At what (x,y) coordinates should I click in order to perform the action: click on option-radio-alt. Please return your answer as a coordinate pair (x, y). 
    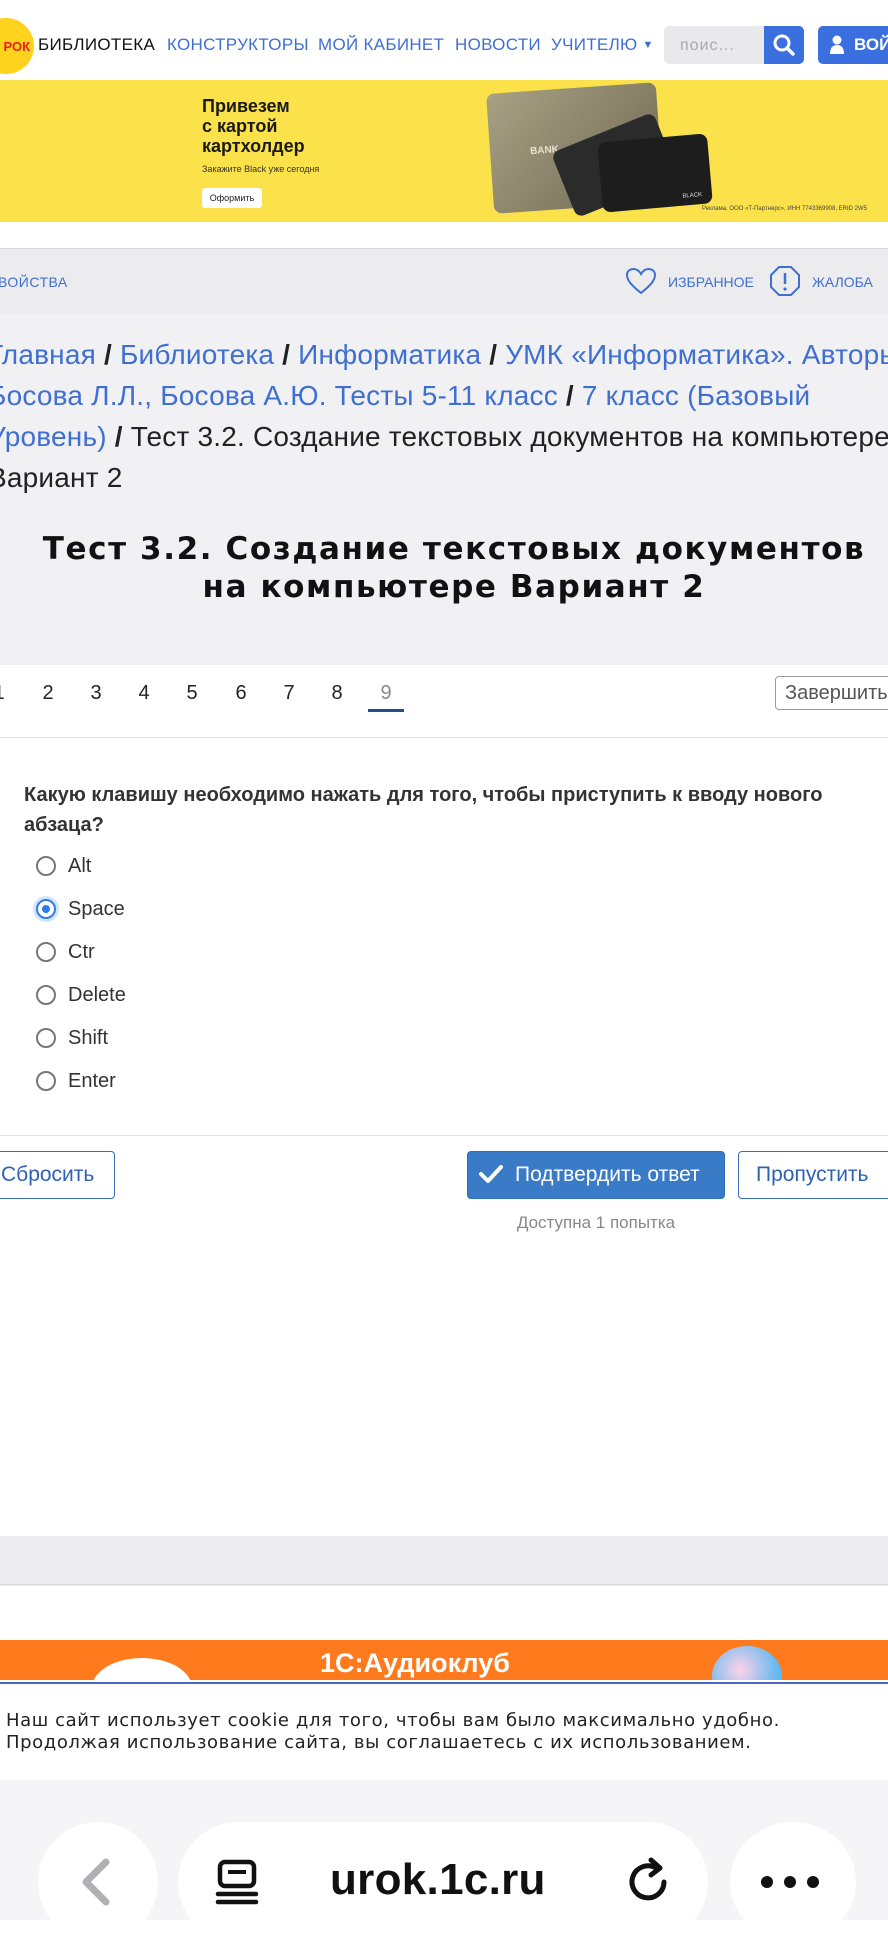
    Looking at the image, I should click on (46, 866).